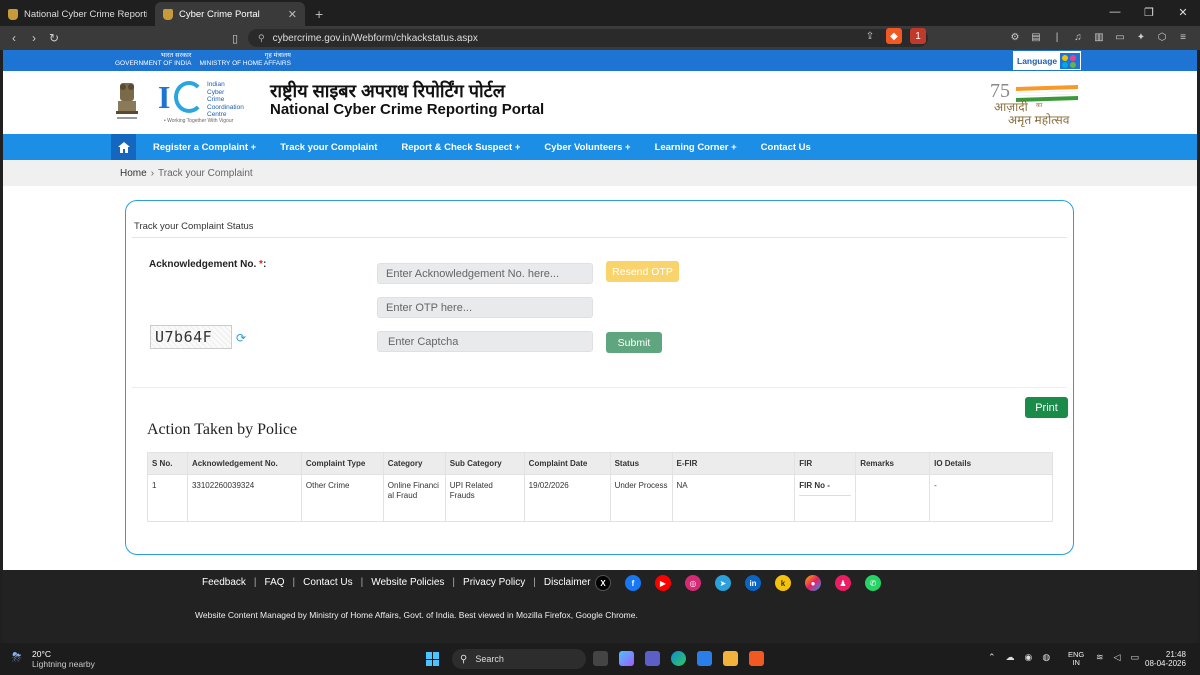 The height and width of the screenshot is (675, 1200). What do you see at coordinates (1015, 37) in the screenshot?
I see `extensions-icon: ⚙` at bounding box center [1015, 37].